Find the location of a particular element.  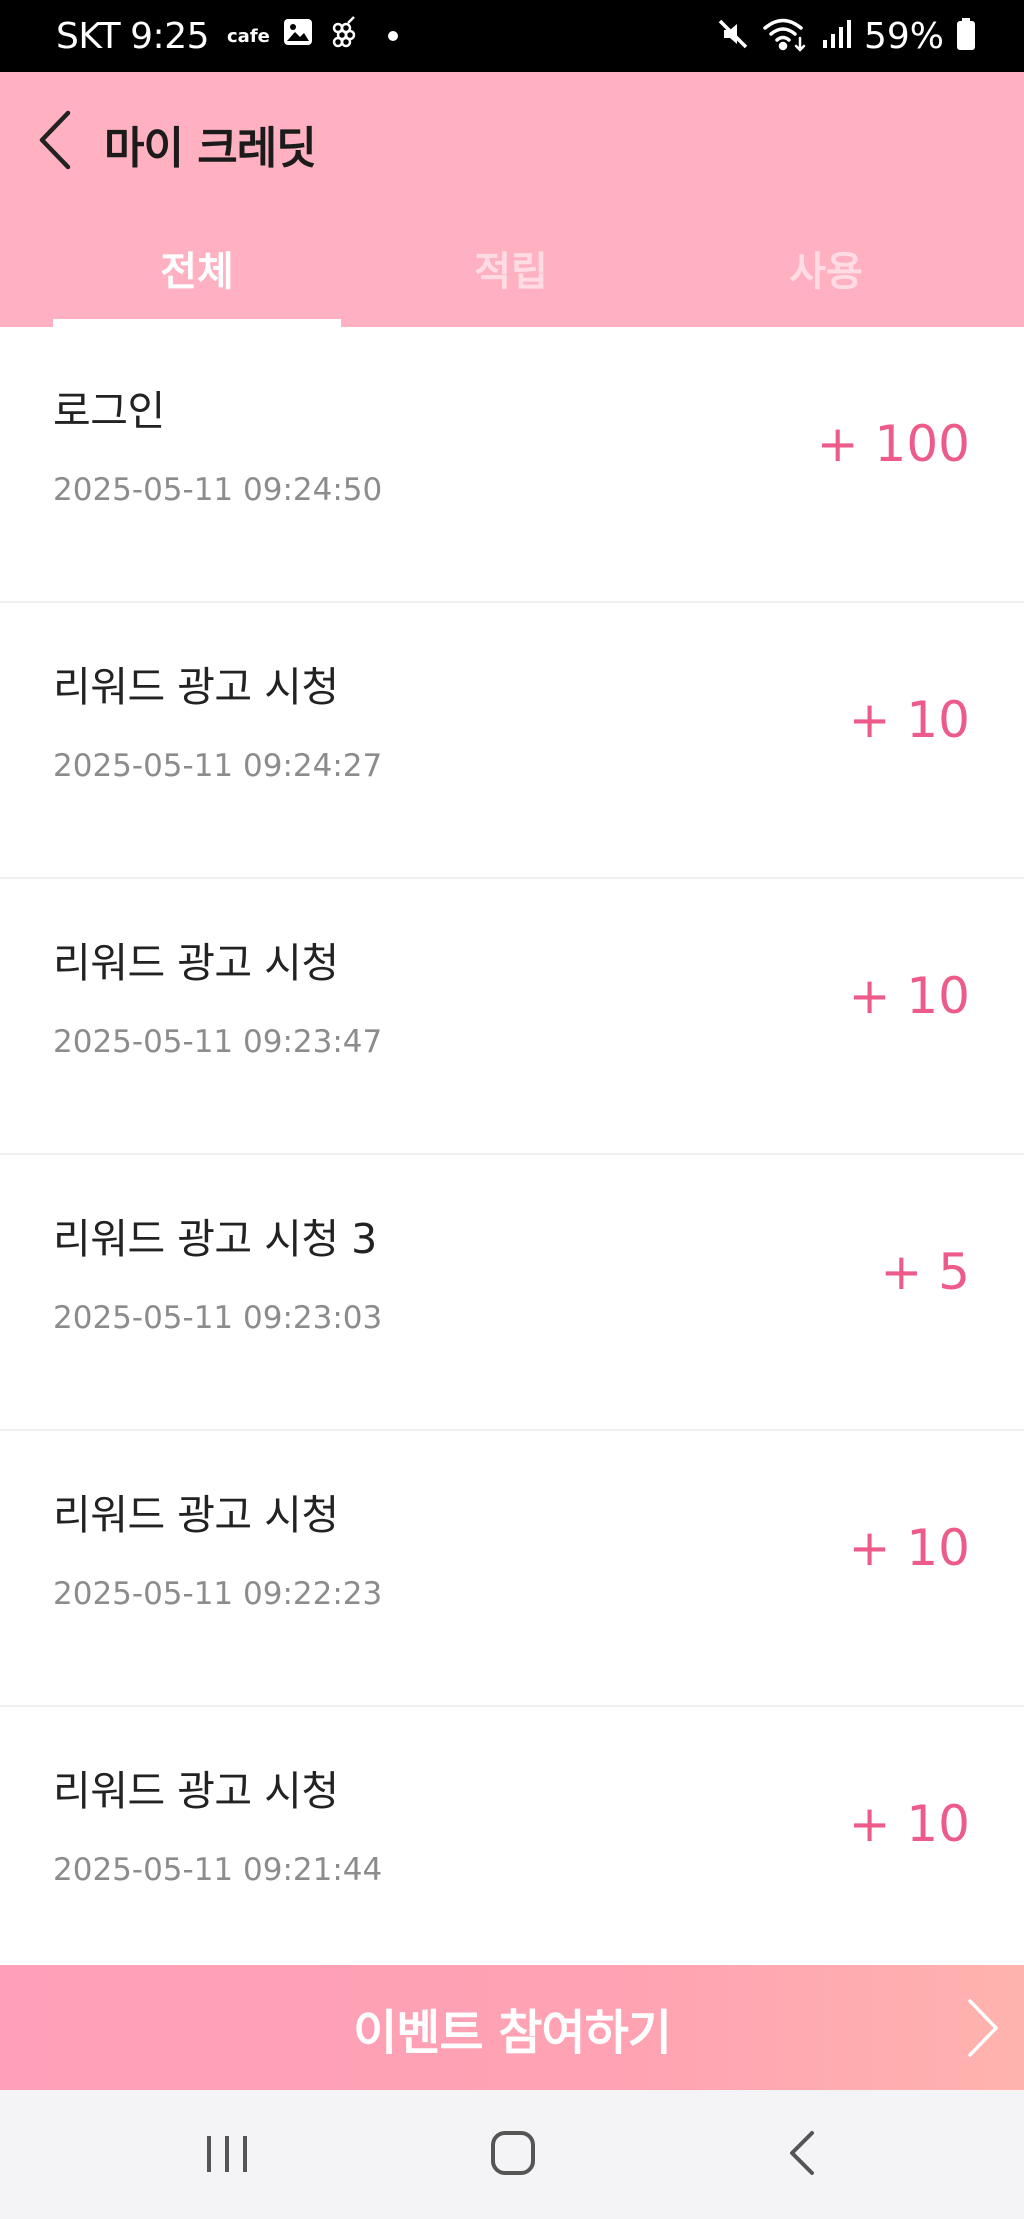

app-header: 마이 크레딧 전체 적립 사용 is located at coordinates (512, 199).